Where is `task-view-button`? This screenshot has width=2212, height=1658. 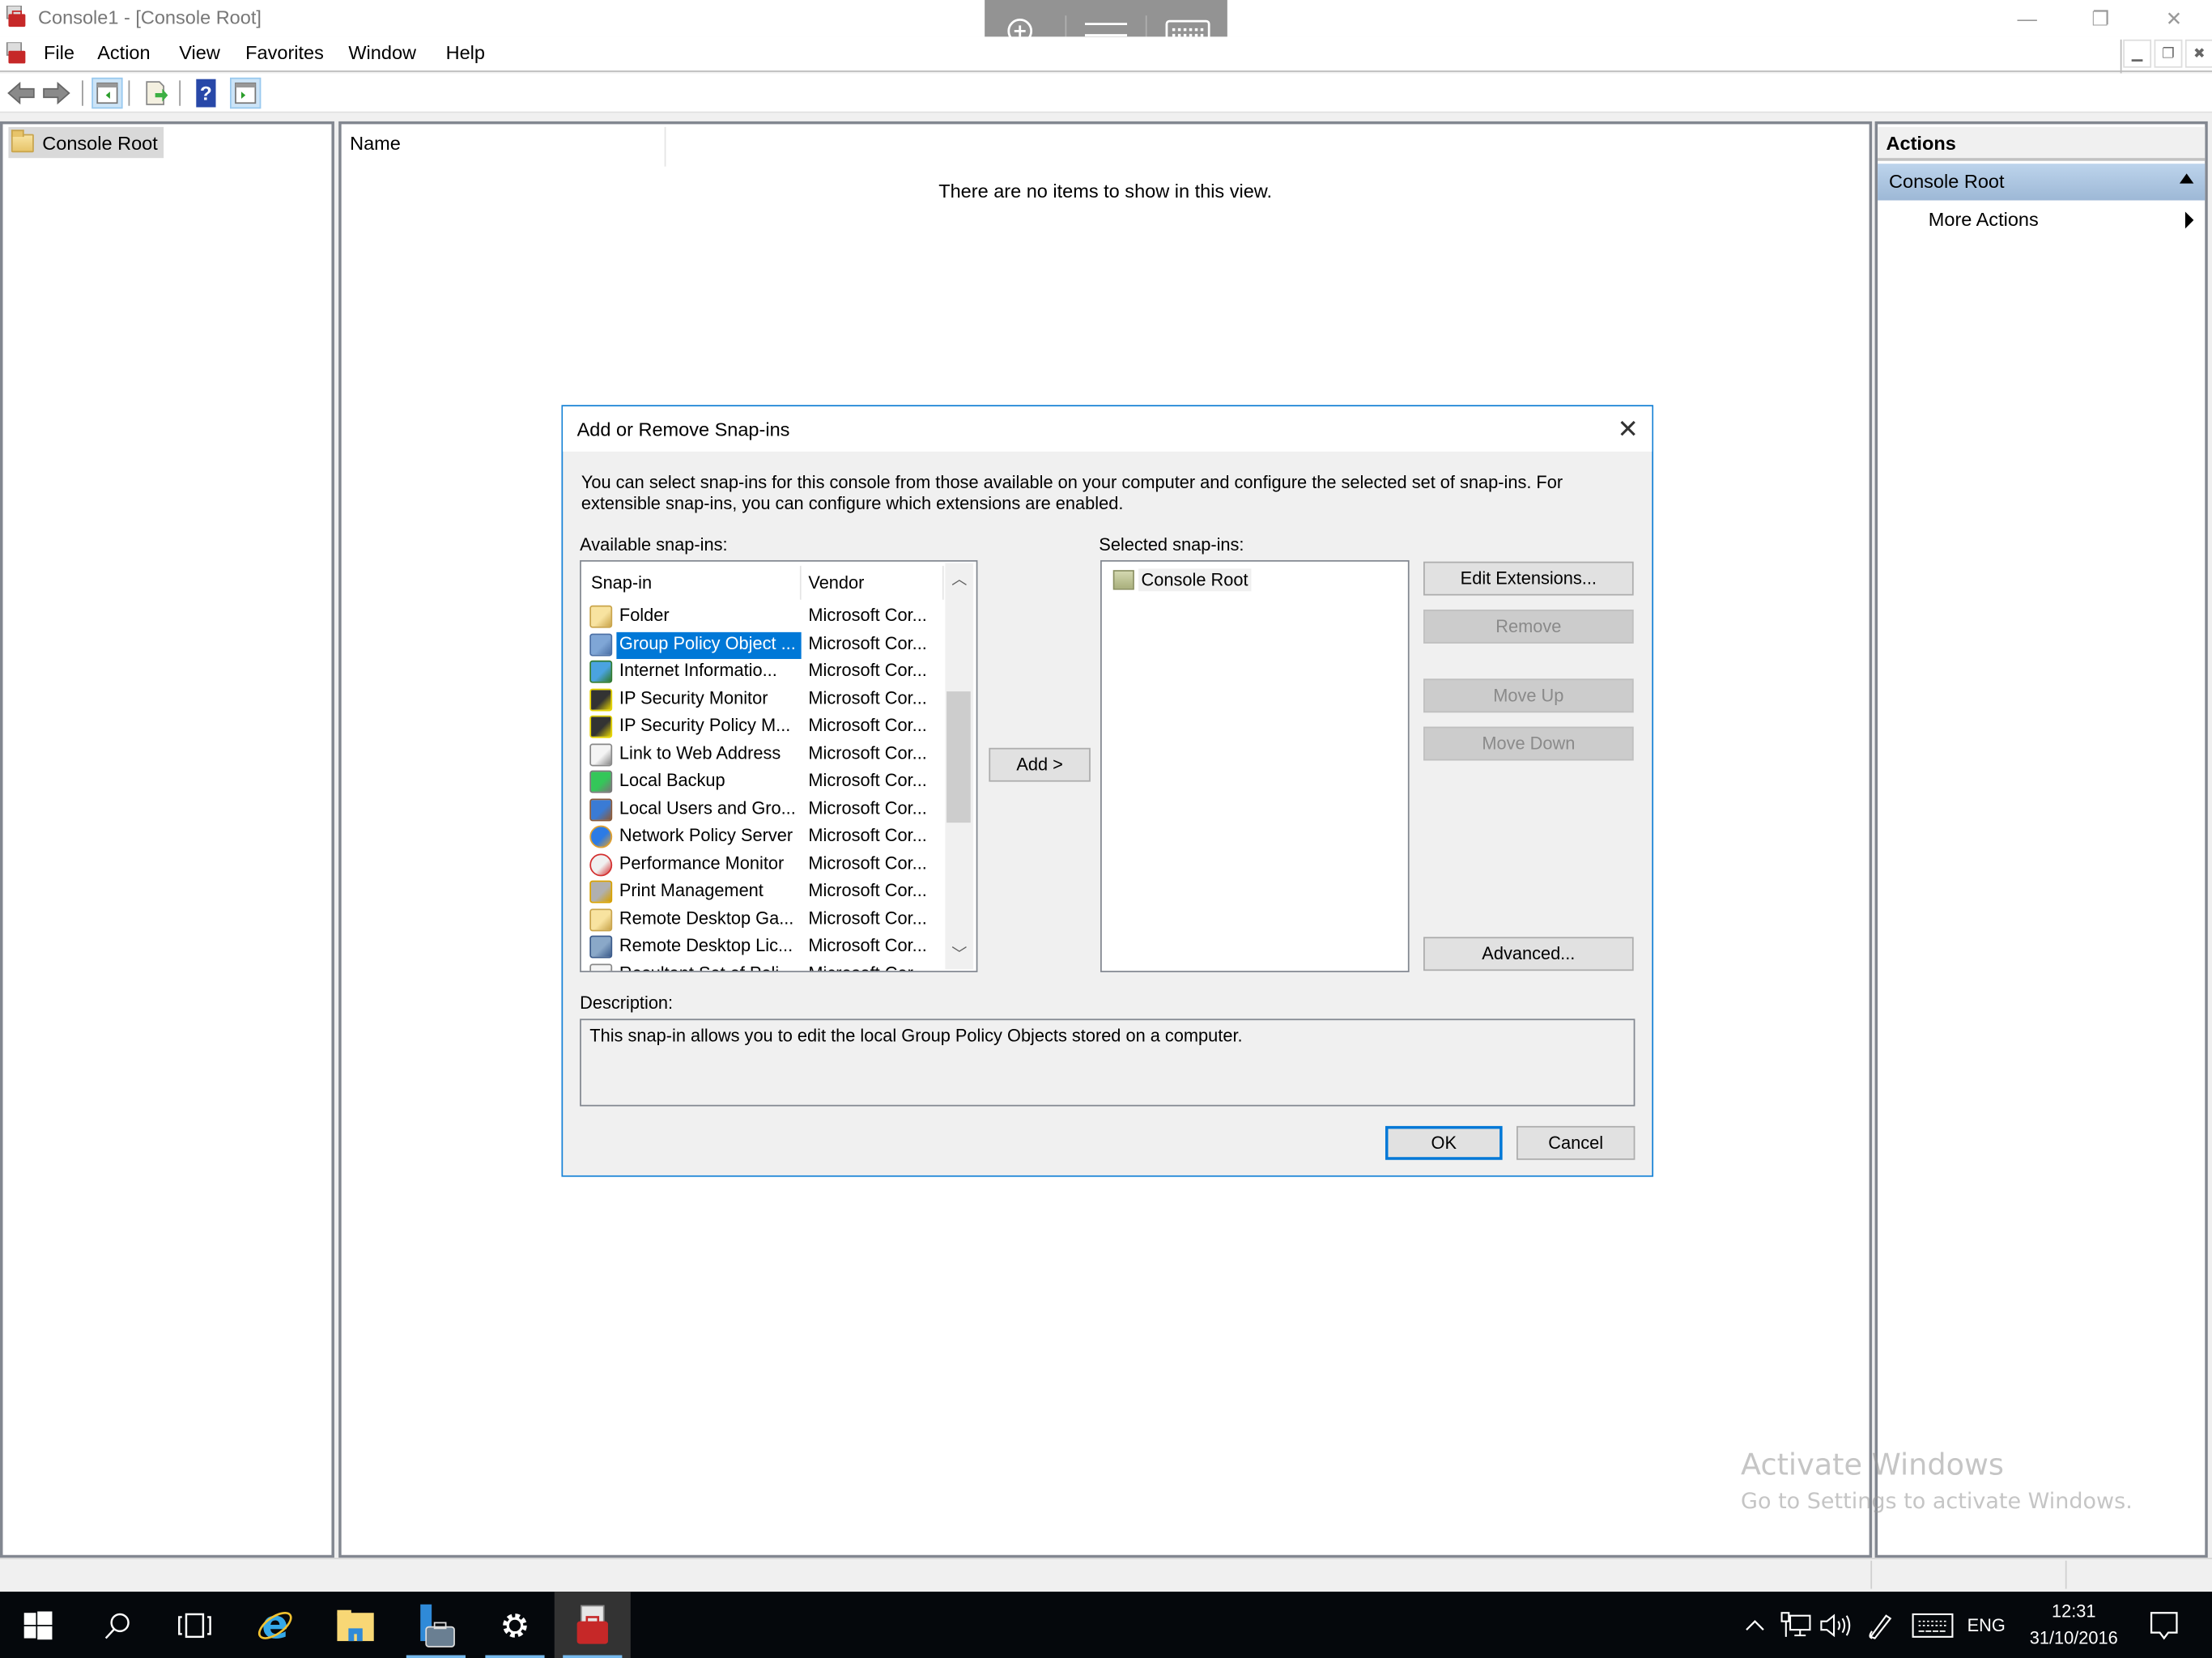
task-view-button is located at coordinates (194, 1625).